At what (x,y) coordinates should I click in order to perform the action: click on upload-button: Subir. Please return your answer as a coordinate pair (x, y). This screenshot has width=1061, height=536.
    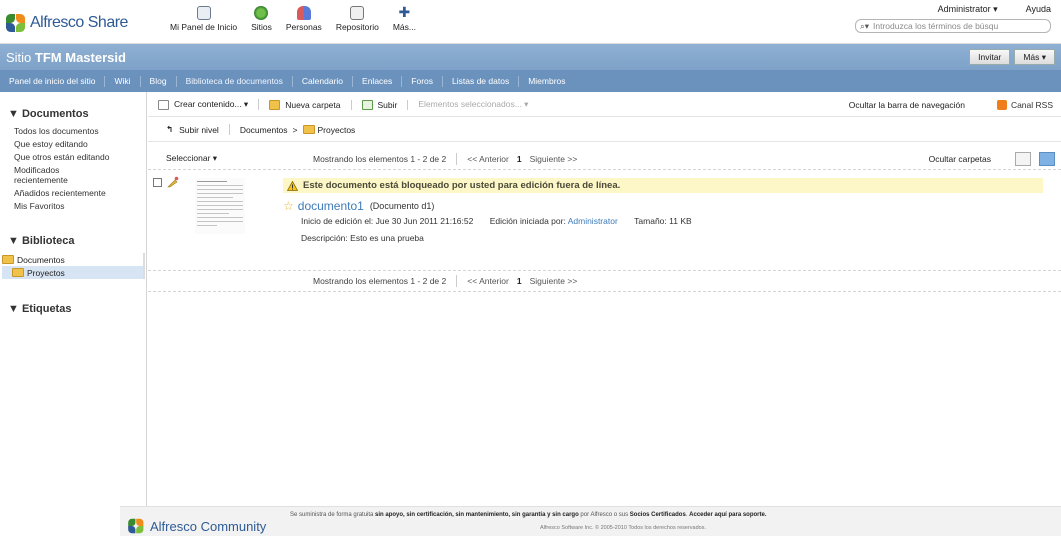
    Looking at the image, I should click on (380, 104).